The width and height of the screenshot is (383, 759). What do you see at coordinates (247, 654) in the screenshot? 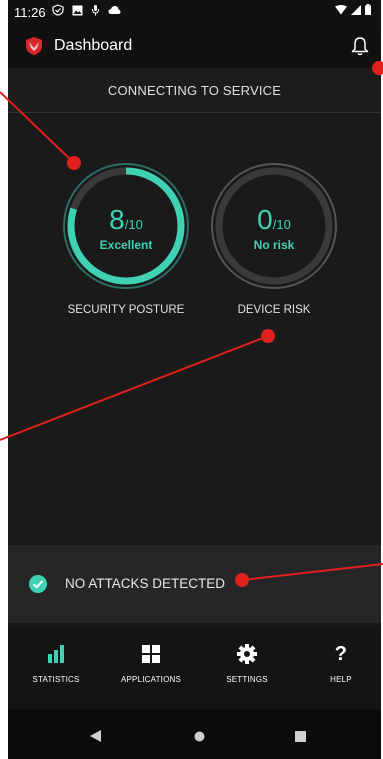
I see `gear-icon` at bounding box center [247, 654].